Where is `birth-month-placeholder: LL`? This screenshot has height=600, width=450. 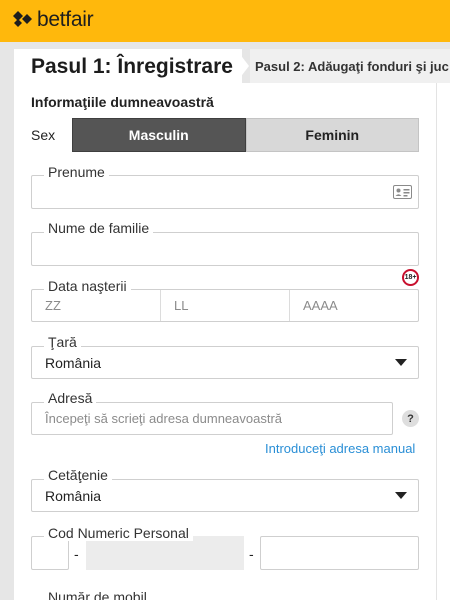 birth-month-placeholder: LL is located at coordinates (181, 305).